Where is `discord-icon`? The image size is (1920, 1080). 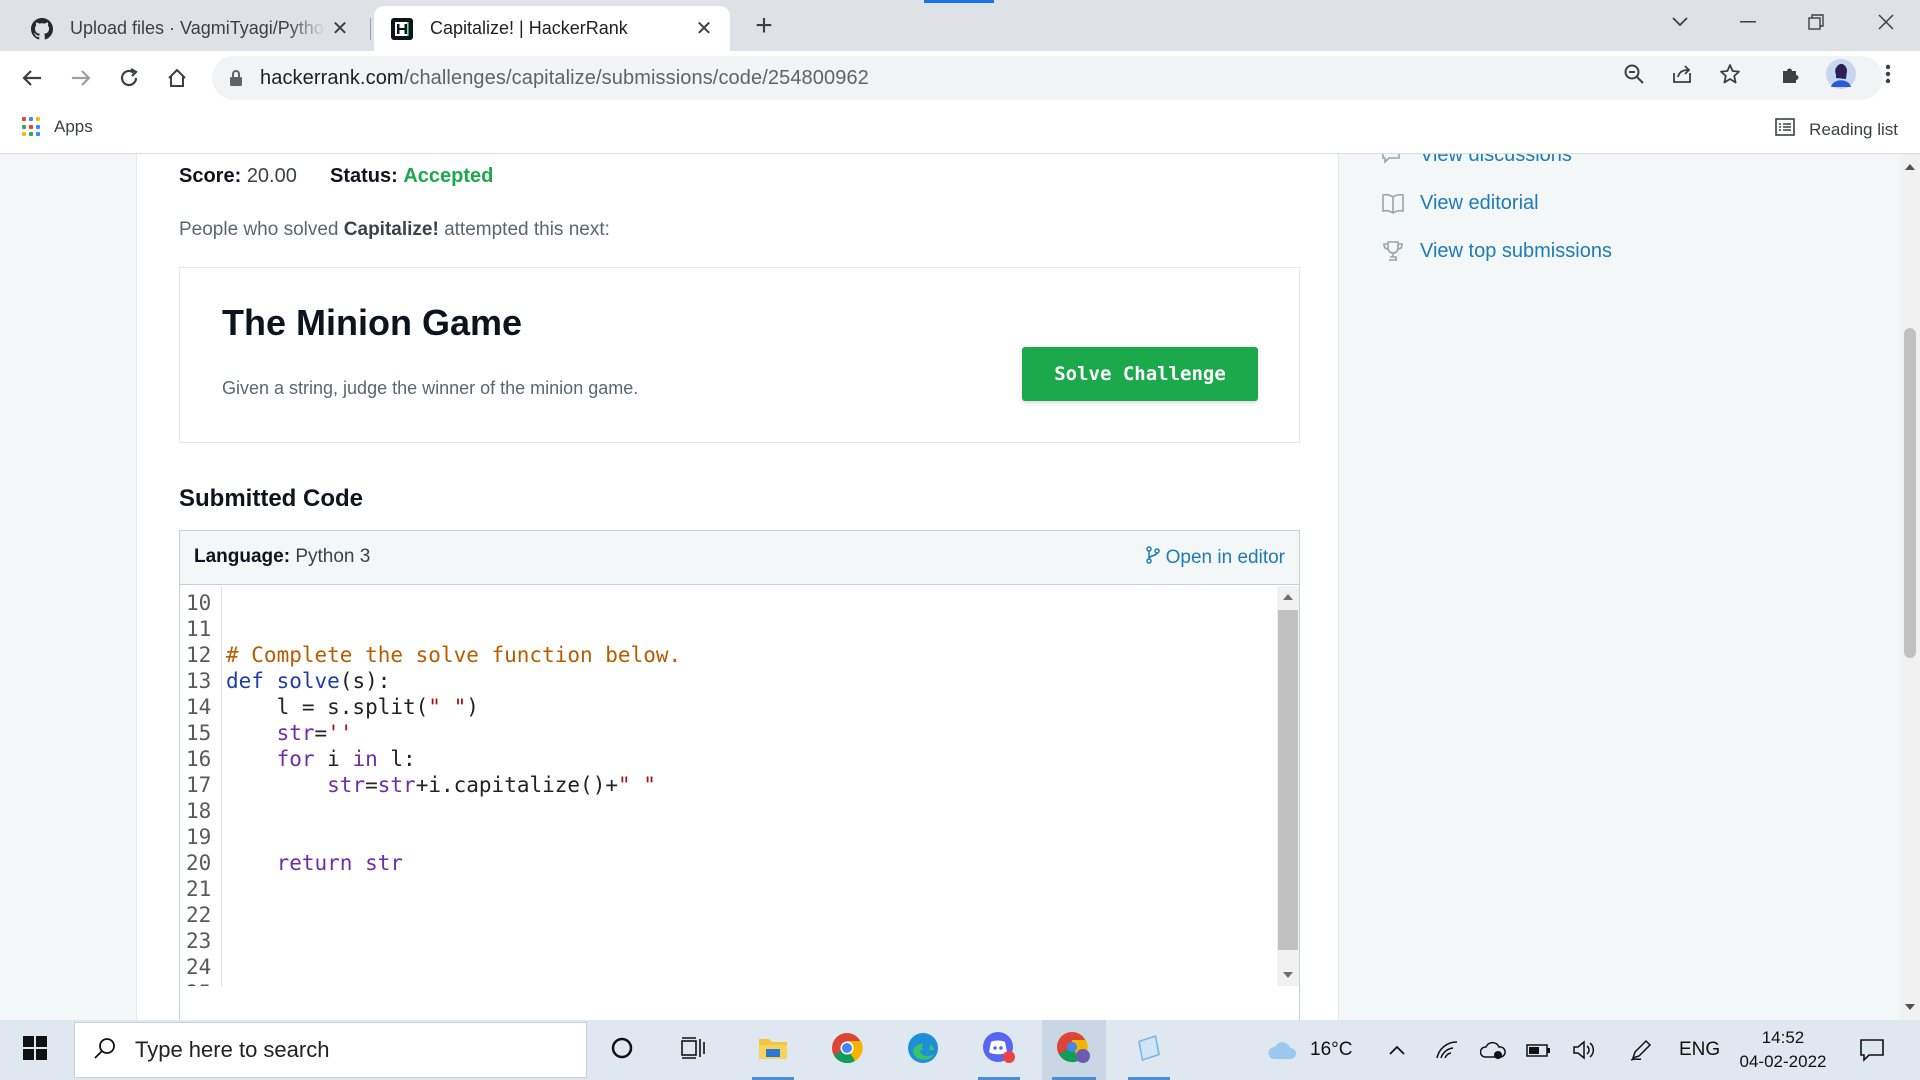 discord-icon is located at coordinates (999, 1050).